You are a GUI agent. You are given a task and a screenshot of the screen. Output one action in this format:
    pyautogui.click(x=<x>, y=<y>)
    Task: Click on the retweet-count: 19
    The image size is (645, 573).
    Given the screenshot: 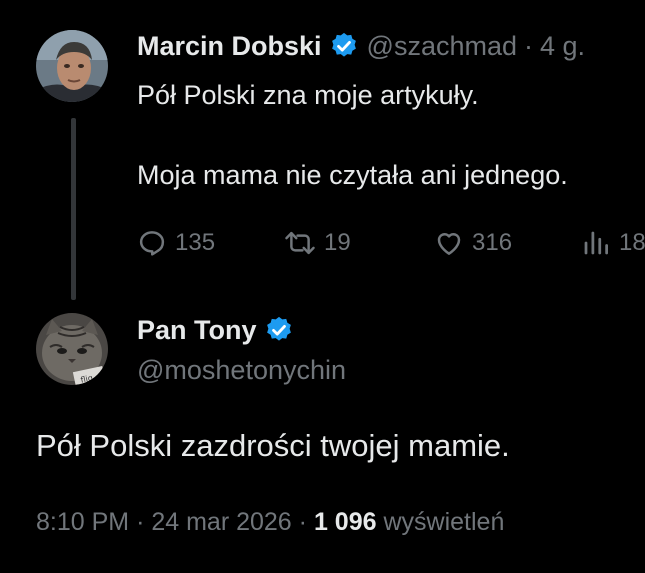 What is the action you would take?
    pyautogui.click(x=337, y=242)
    